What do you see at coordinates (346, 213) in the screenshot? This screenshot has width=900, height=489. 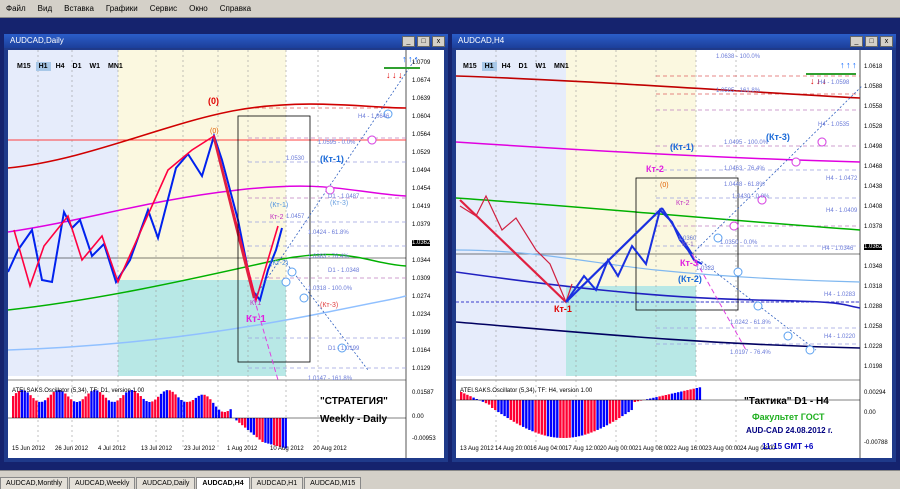 I see `future-zone` at bounding box center [346, 213].